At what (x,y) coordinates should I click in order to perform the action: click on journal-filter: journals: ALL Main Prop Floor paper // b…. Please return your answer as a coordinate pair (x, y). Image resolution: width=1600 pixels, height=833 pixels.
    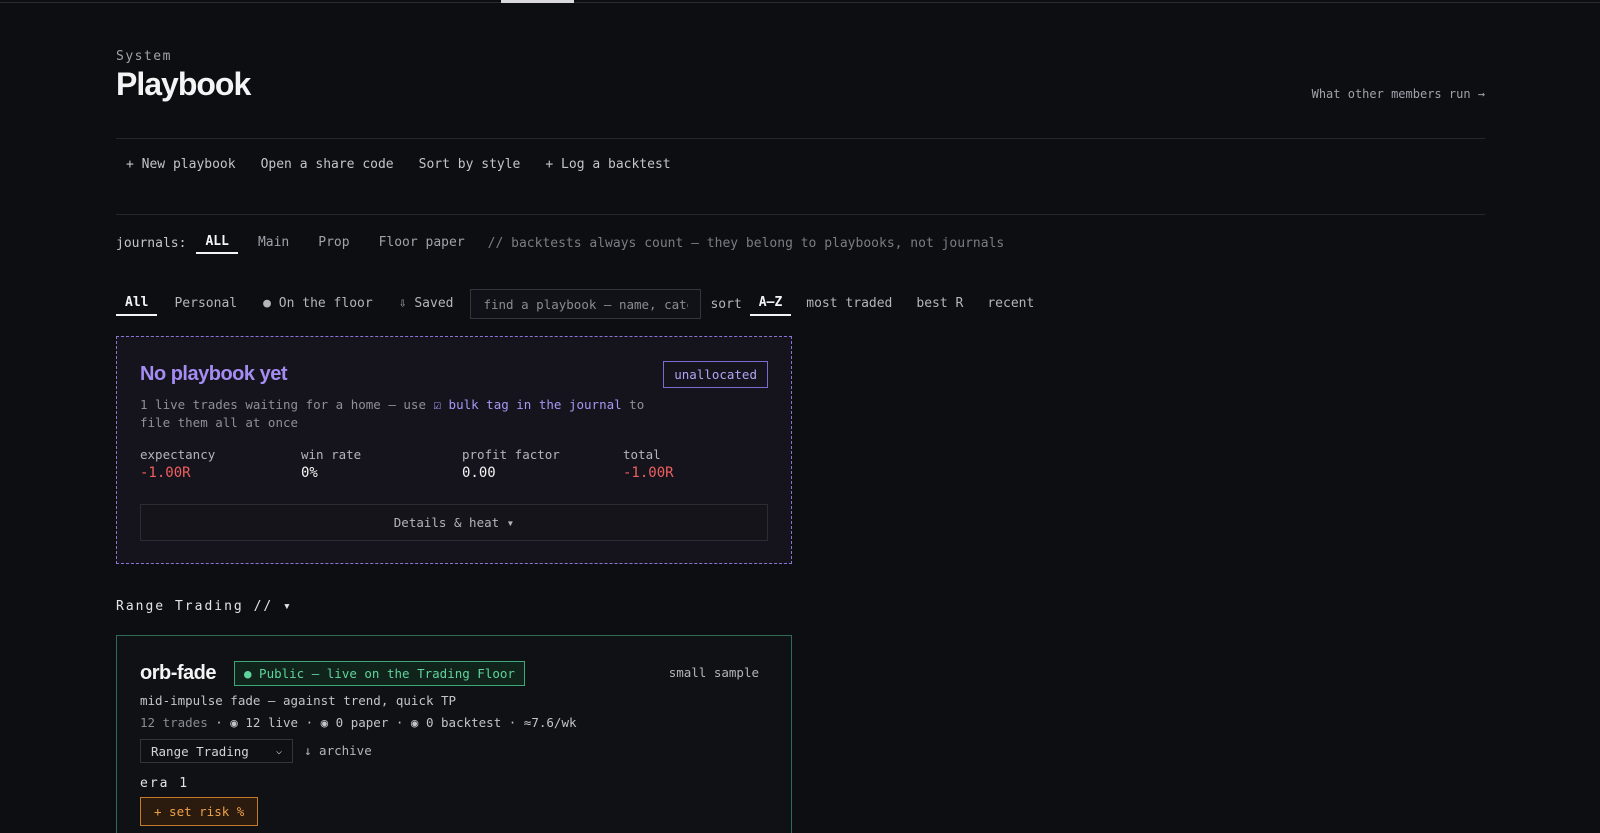
    Looking at the image, I should click on (560, 243).